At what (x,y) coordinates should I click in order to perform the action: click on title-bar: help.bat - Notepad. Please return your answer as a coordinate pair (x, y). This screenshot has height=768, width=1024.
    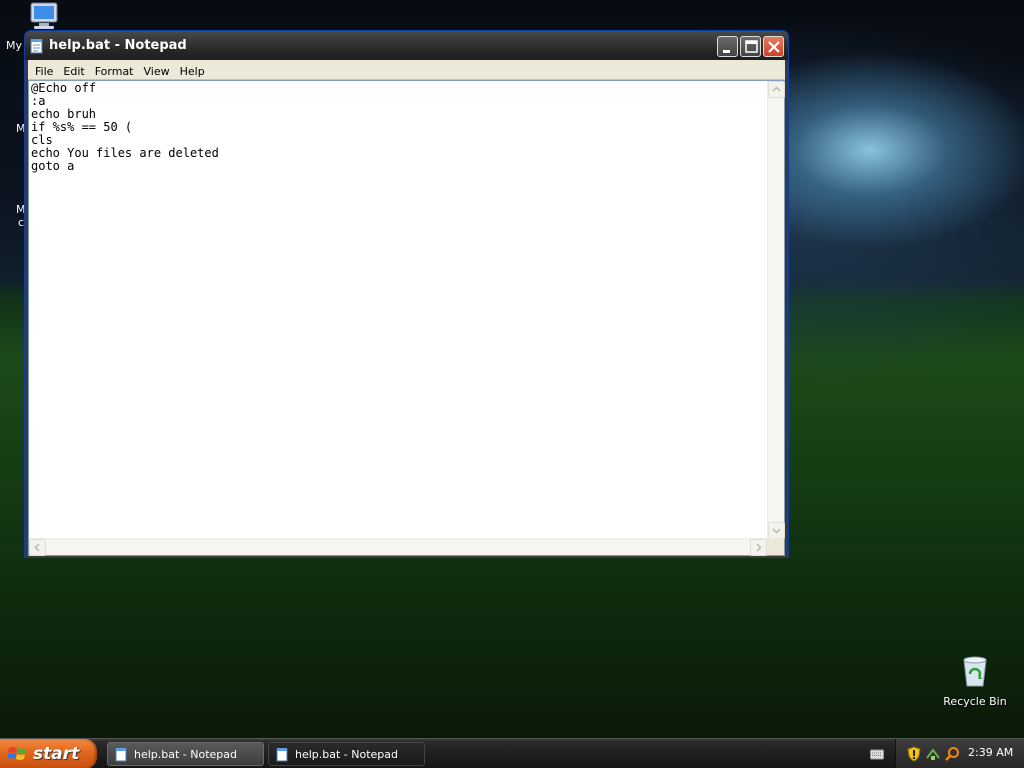
    Looking at the image, I should click on (406, 45).